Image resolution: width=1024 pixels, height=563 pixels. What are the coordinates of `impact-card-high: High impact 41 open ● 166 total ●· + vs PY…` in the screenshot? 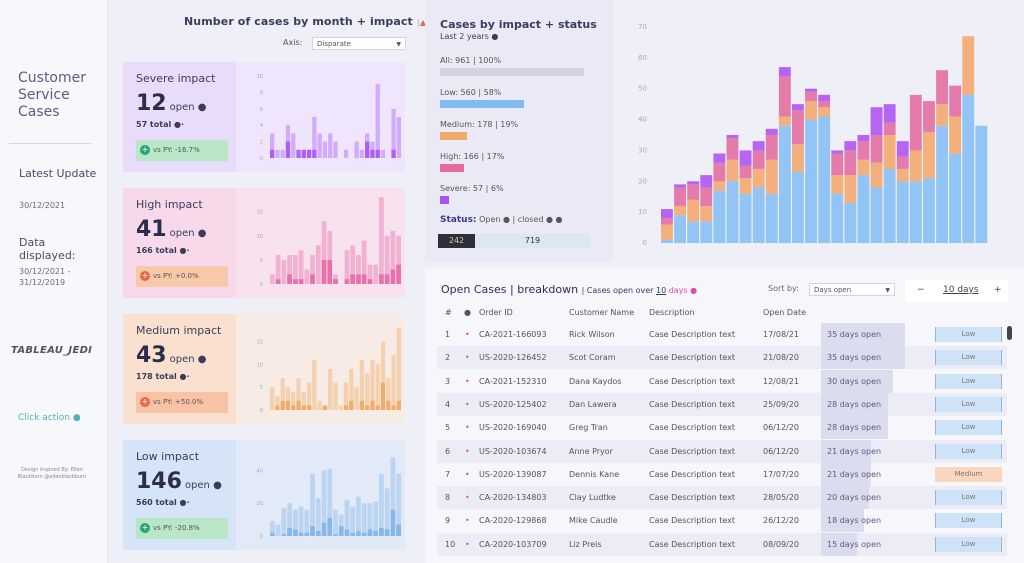 It's located at (264, 243).